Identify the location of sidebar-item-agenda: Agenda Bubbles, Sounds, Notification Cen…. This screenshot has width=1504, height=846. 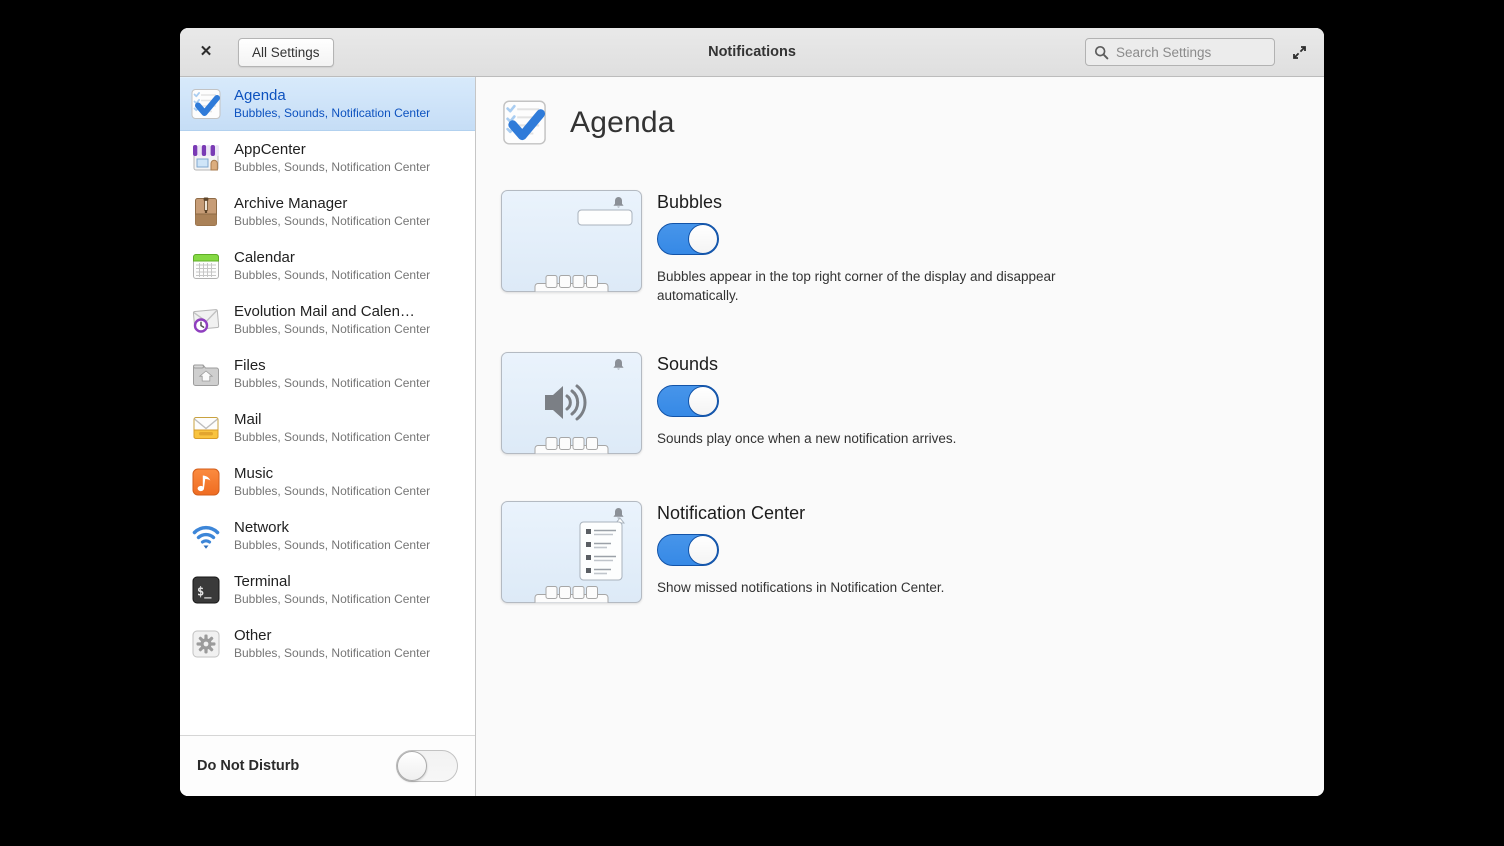
(327, 104).